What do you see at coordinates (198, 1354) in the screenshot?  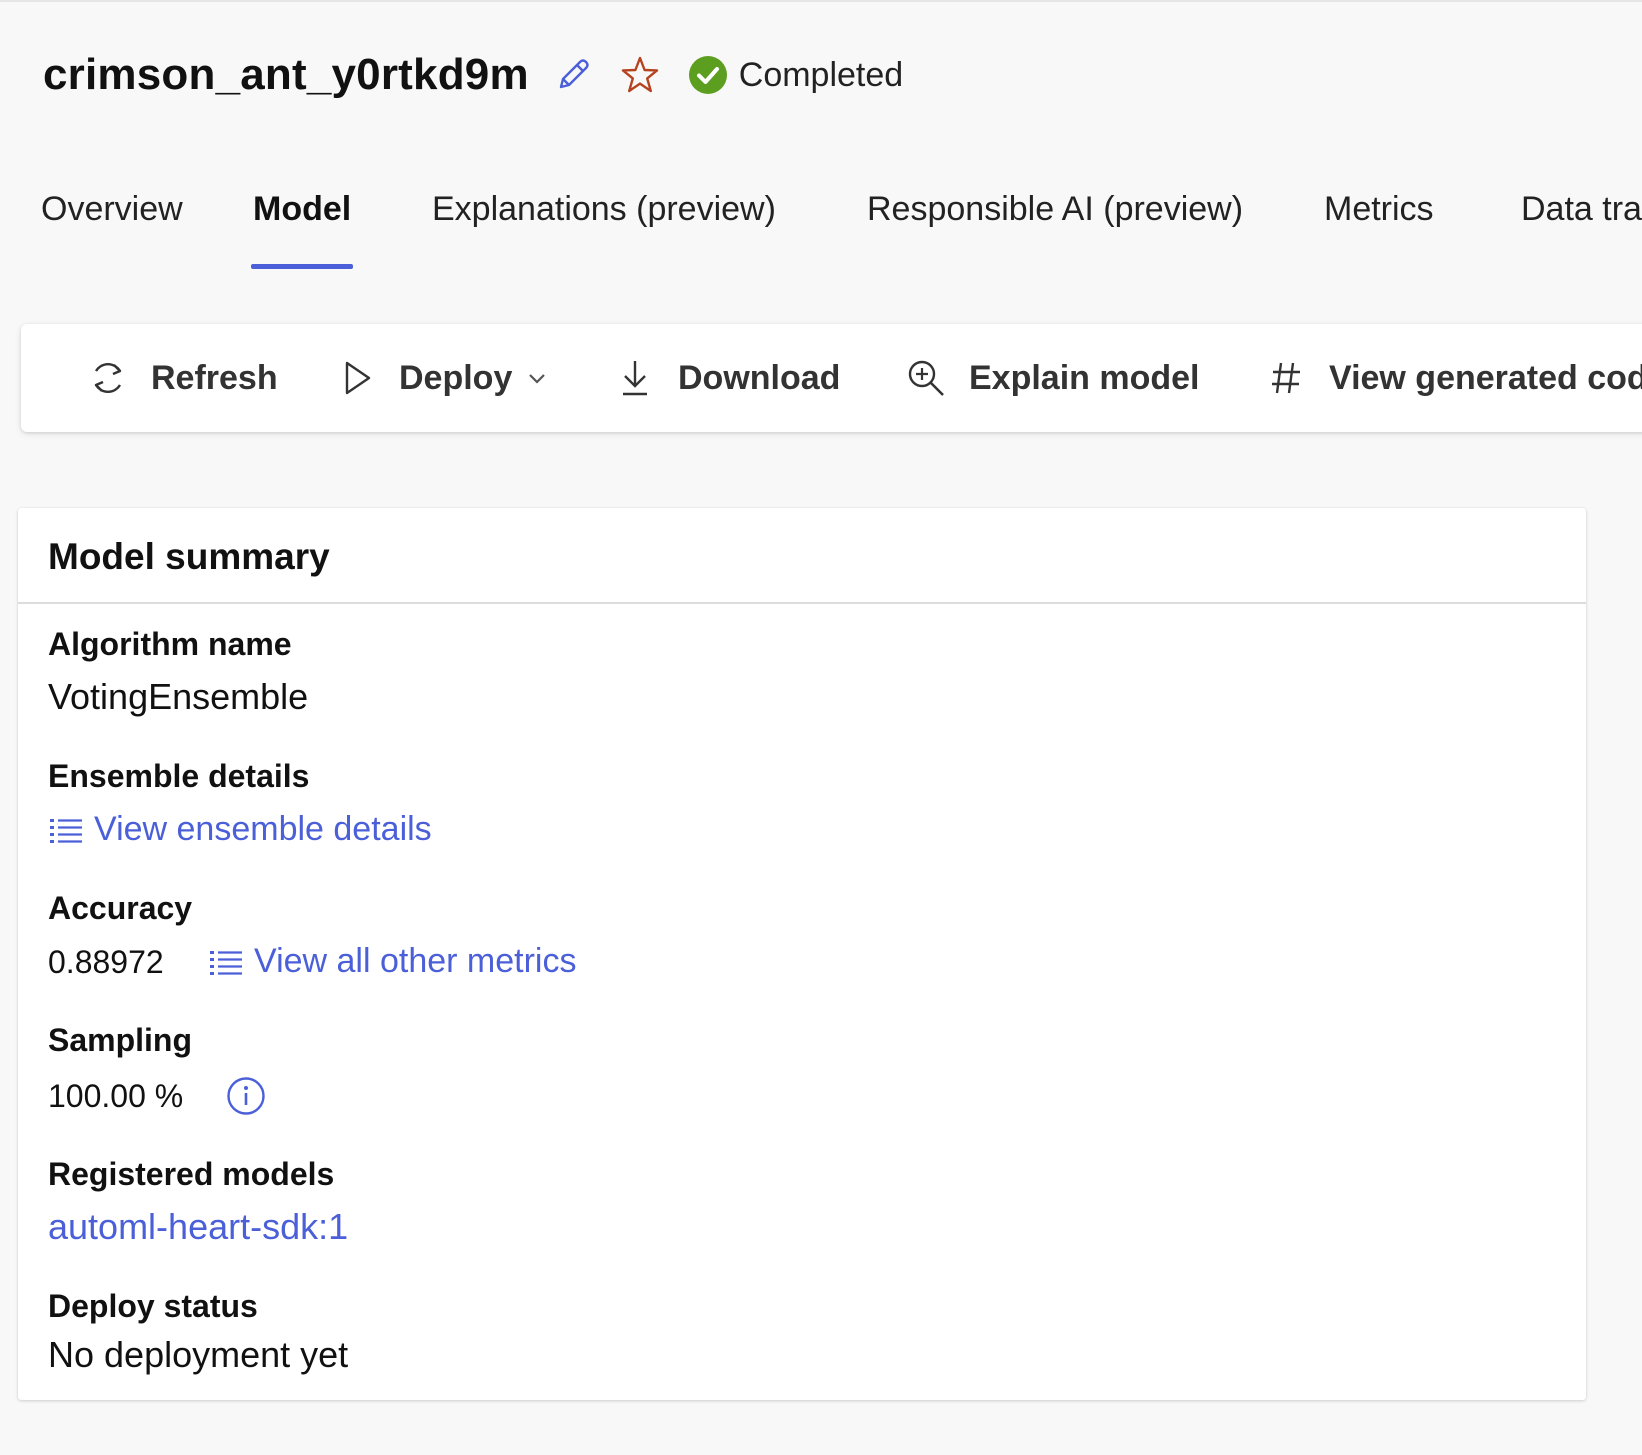 I see `deploy-status-value: No deployment yet` at bounding box center [198, 1354].